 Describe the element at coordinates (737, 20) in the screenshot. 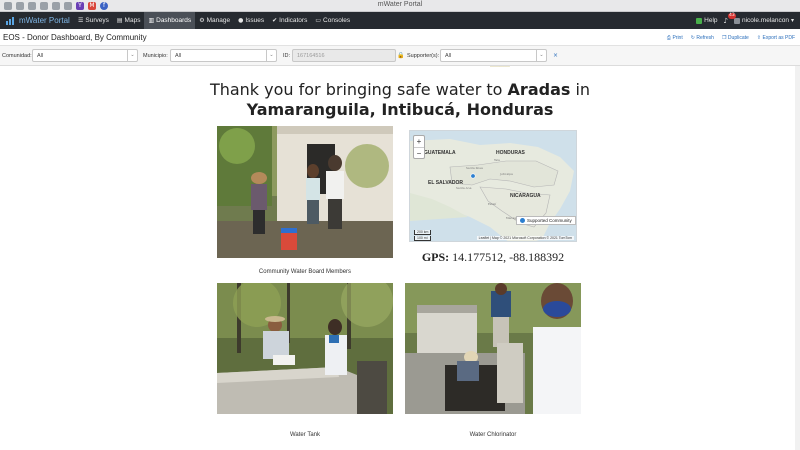

I see `avatar` at that location.